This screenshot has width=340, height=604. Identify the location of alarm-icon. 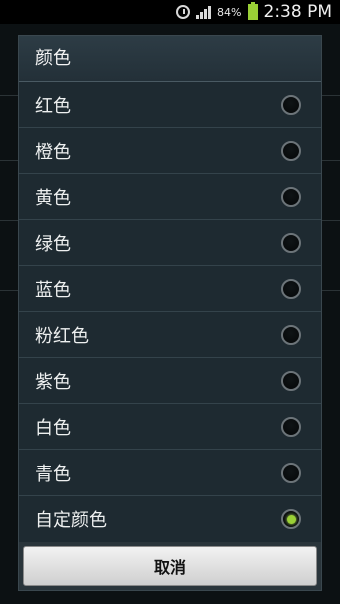
(183, 12).